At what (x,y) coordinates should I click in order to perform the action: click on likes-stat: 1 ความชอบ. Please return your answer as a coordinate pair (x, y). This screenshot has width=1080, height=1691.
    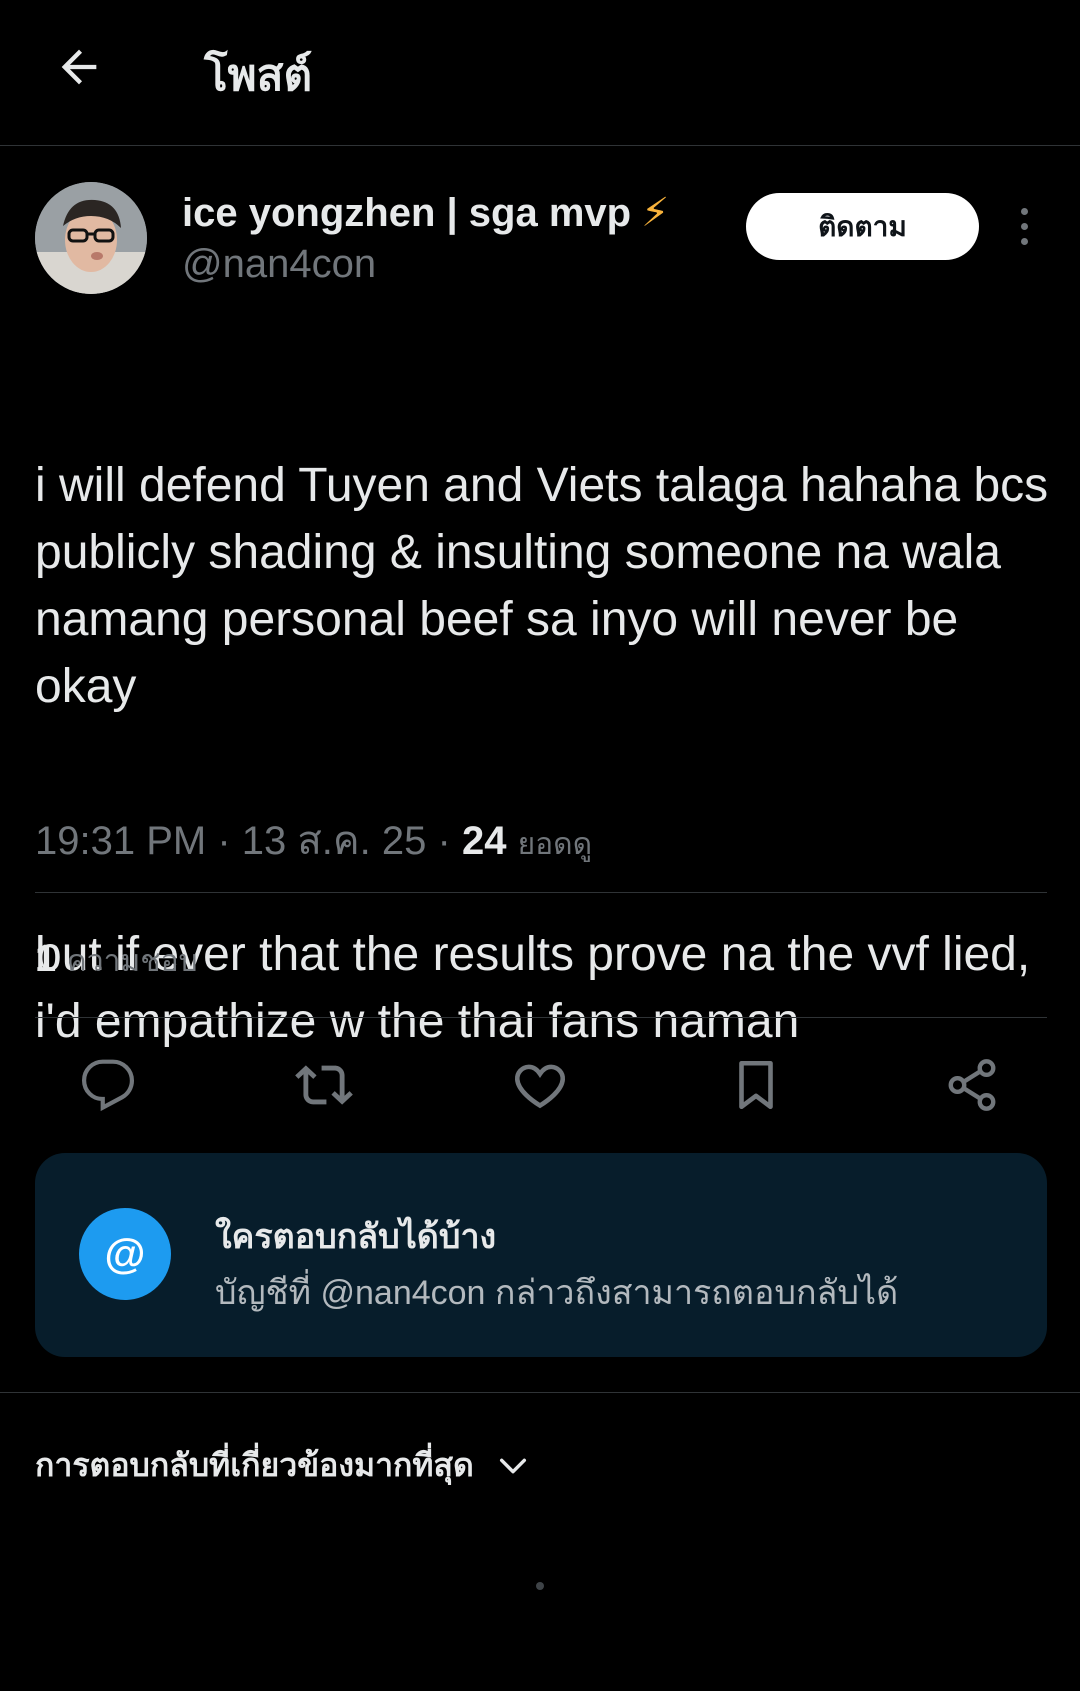
    Looking at the image, I should click on (116, 961).